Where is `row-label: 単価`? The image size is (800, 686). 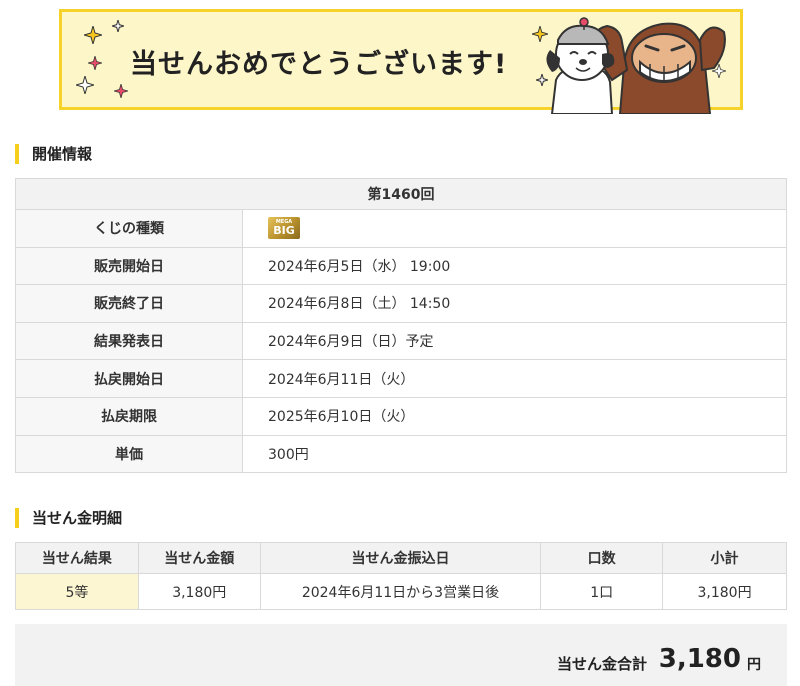 row-label: 単価 is located at coordinates (129, 454).